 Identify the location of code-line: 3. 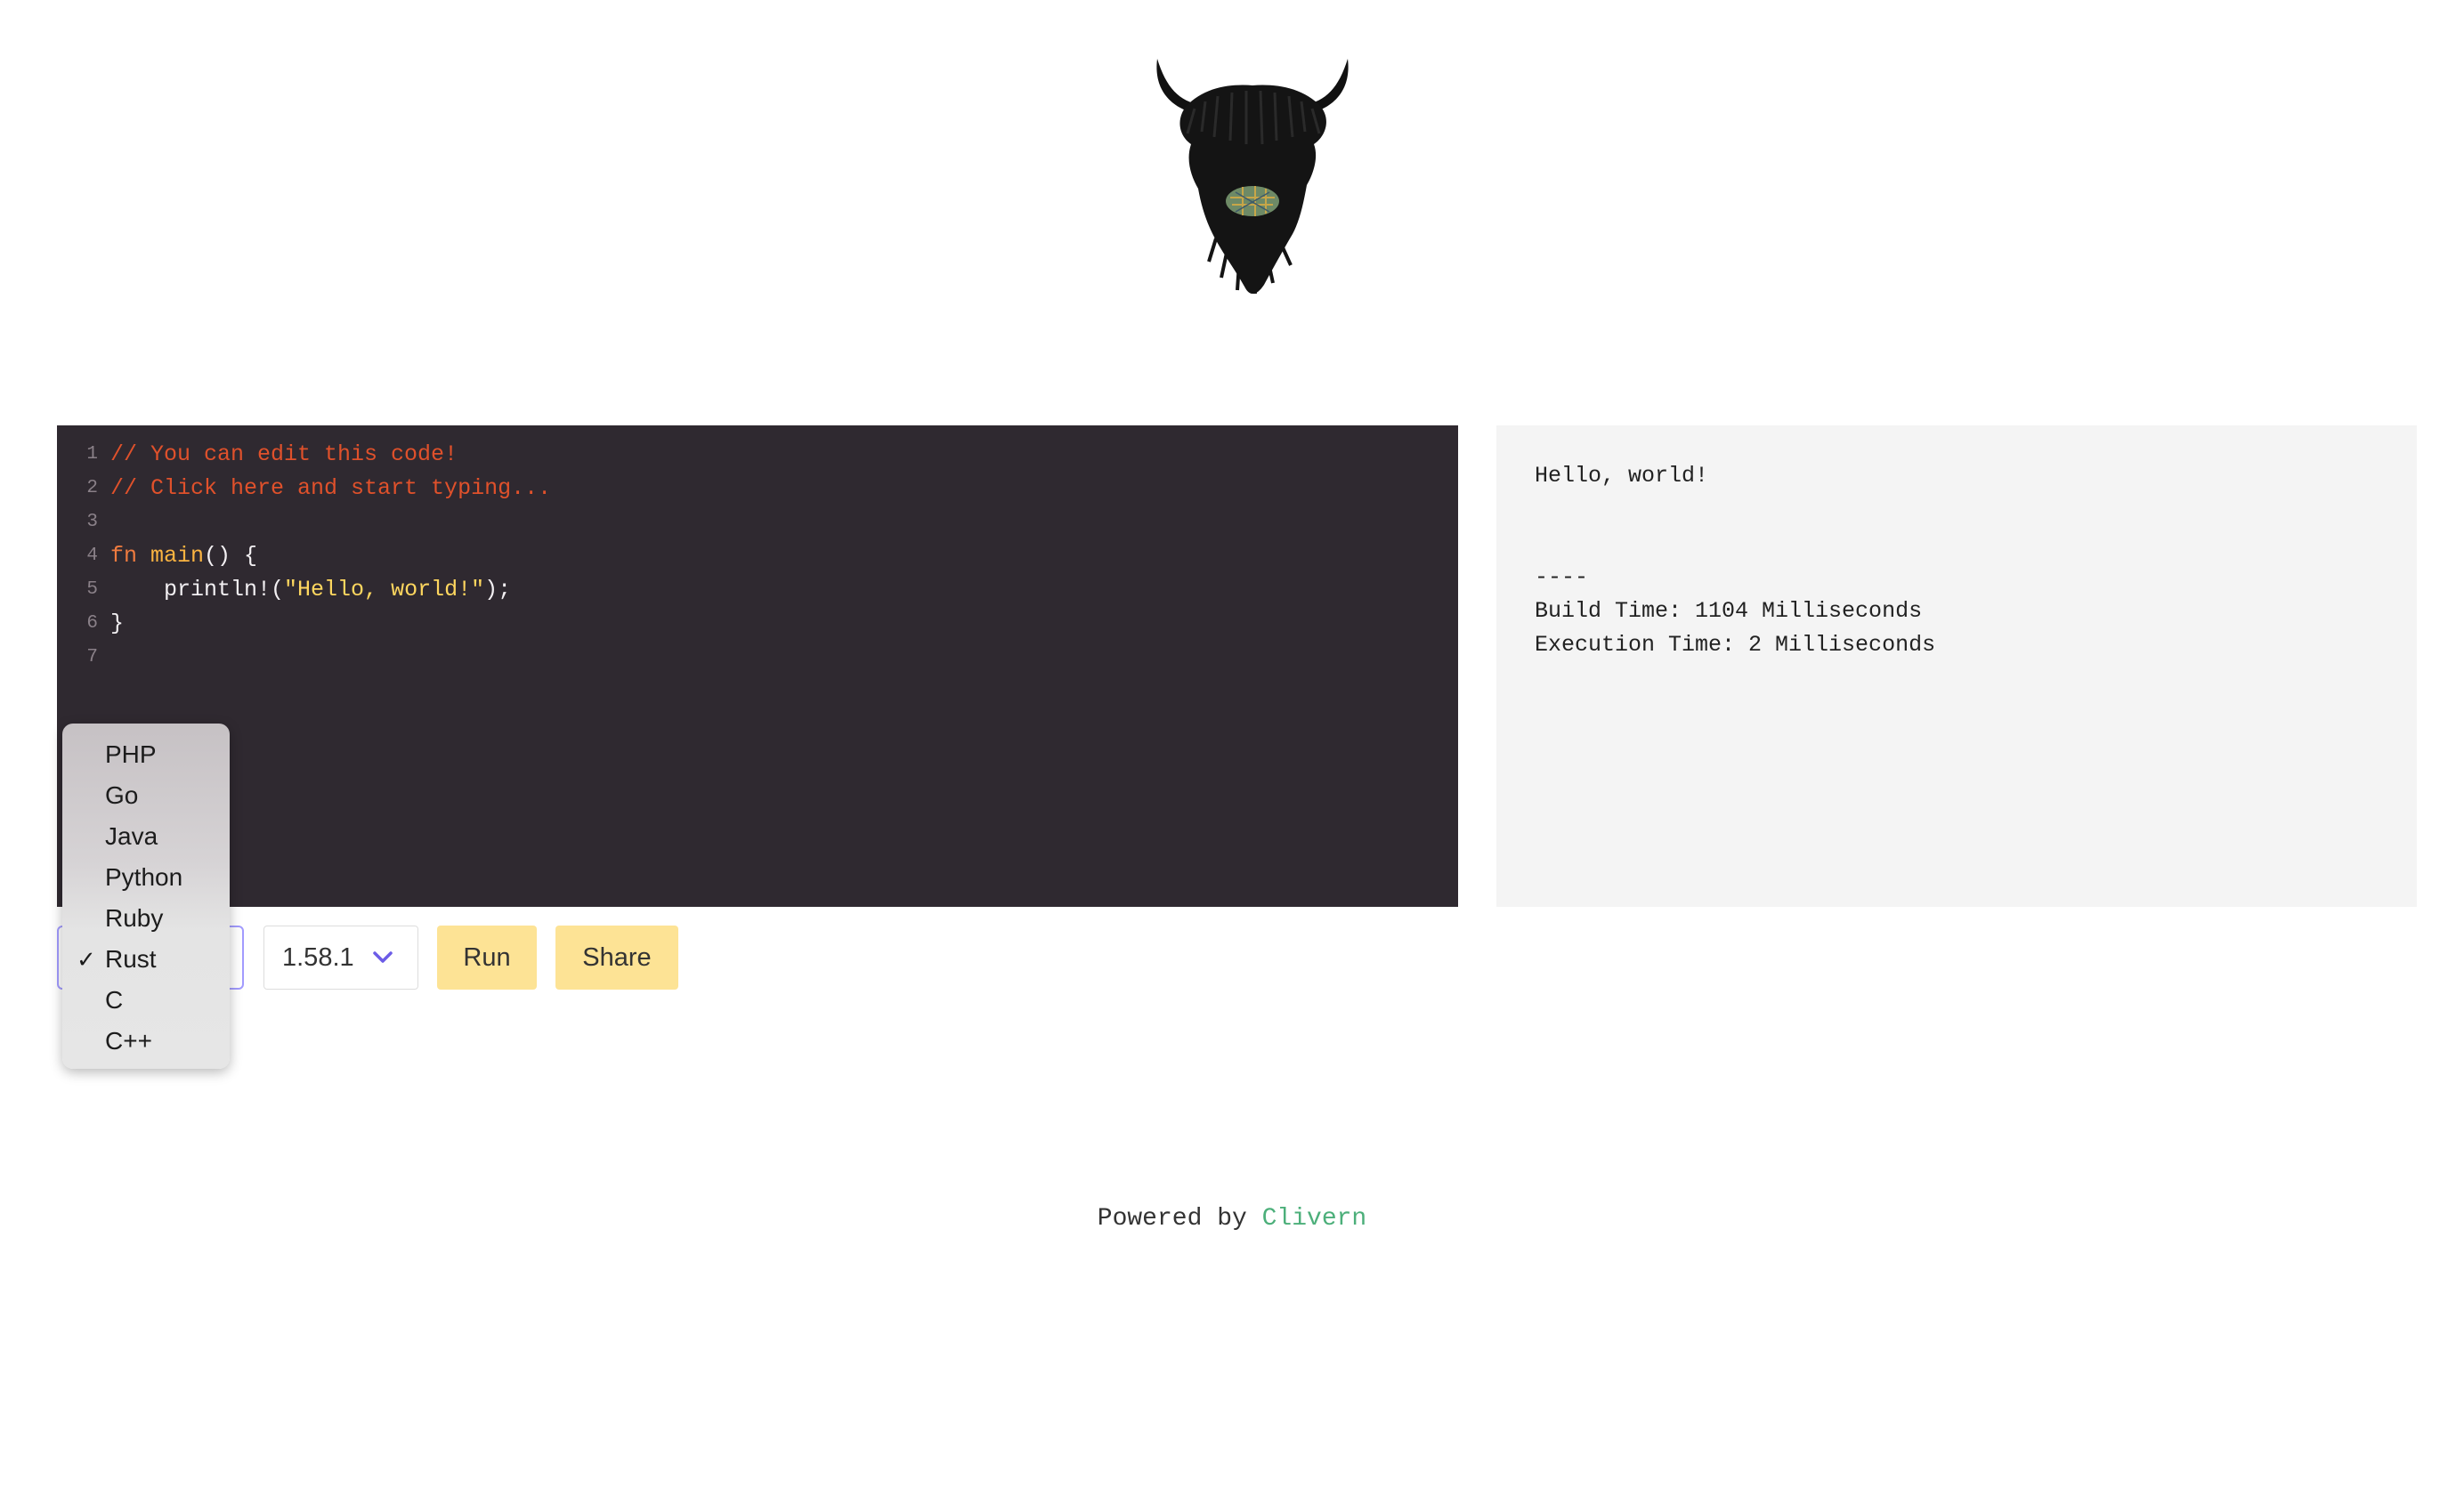
(757, 522).